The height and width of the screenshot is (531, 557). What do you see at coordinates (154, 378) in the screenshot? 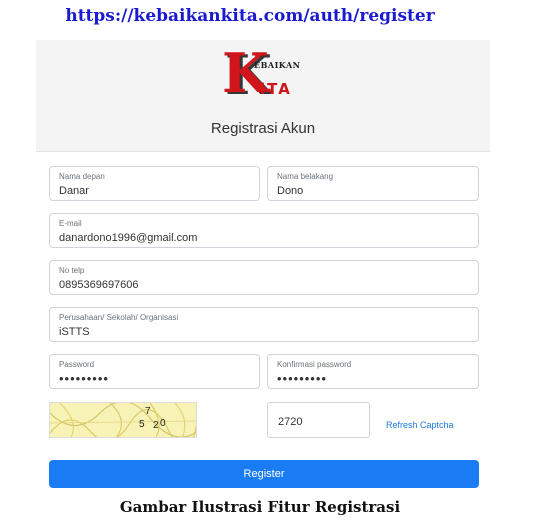
I see `password-input: •••••••••` at bounding box center [154, 378].